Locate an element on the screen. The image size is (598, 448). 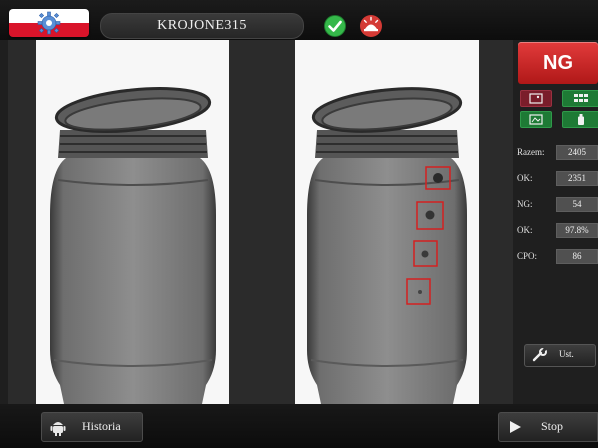
left-edge is located at coordinates (4, 222).